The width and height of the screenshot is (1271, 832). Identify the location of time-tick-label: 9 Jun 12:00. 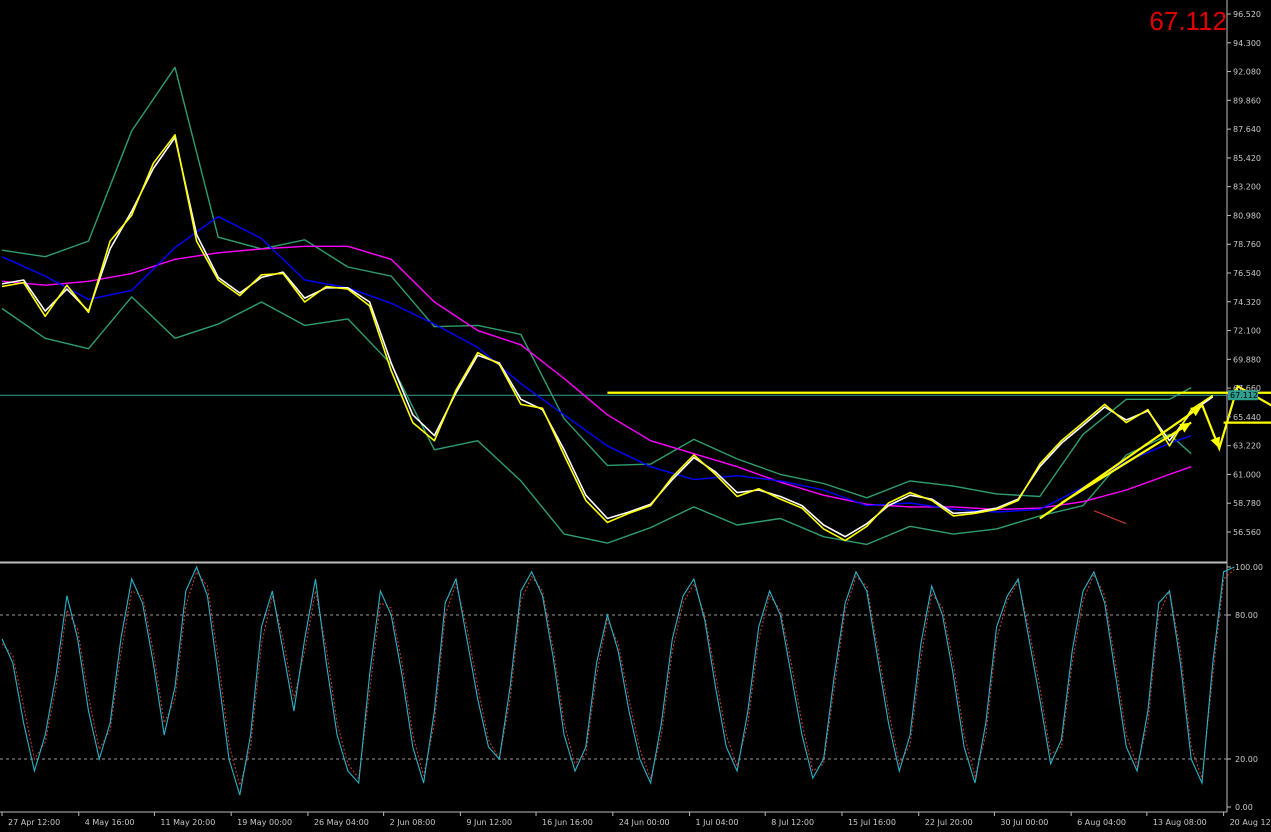
(489, 822).